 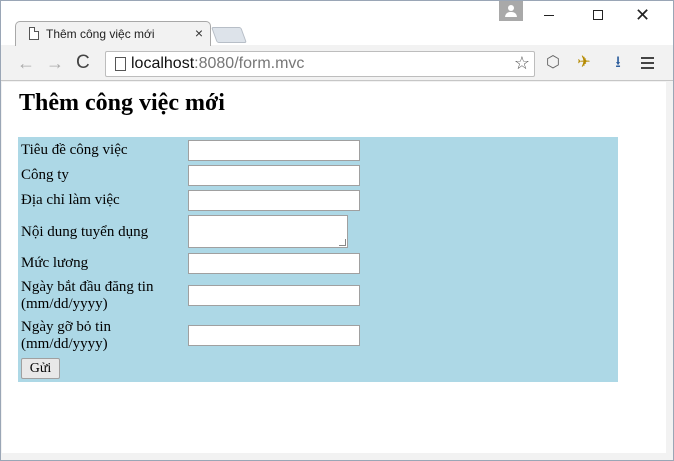 What do you see at coordinates (74, 150) in the screenshot?
I see `field-label-title: Tiêu đề công việc` at bounding box center [74, 150].